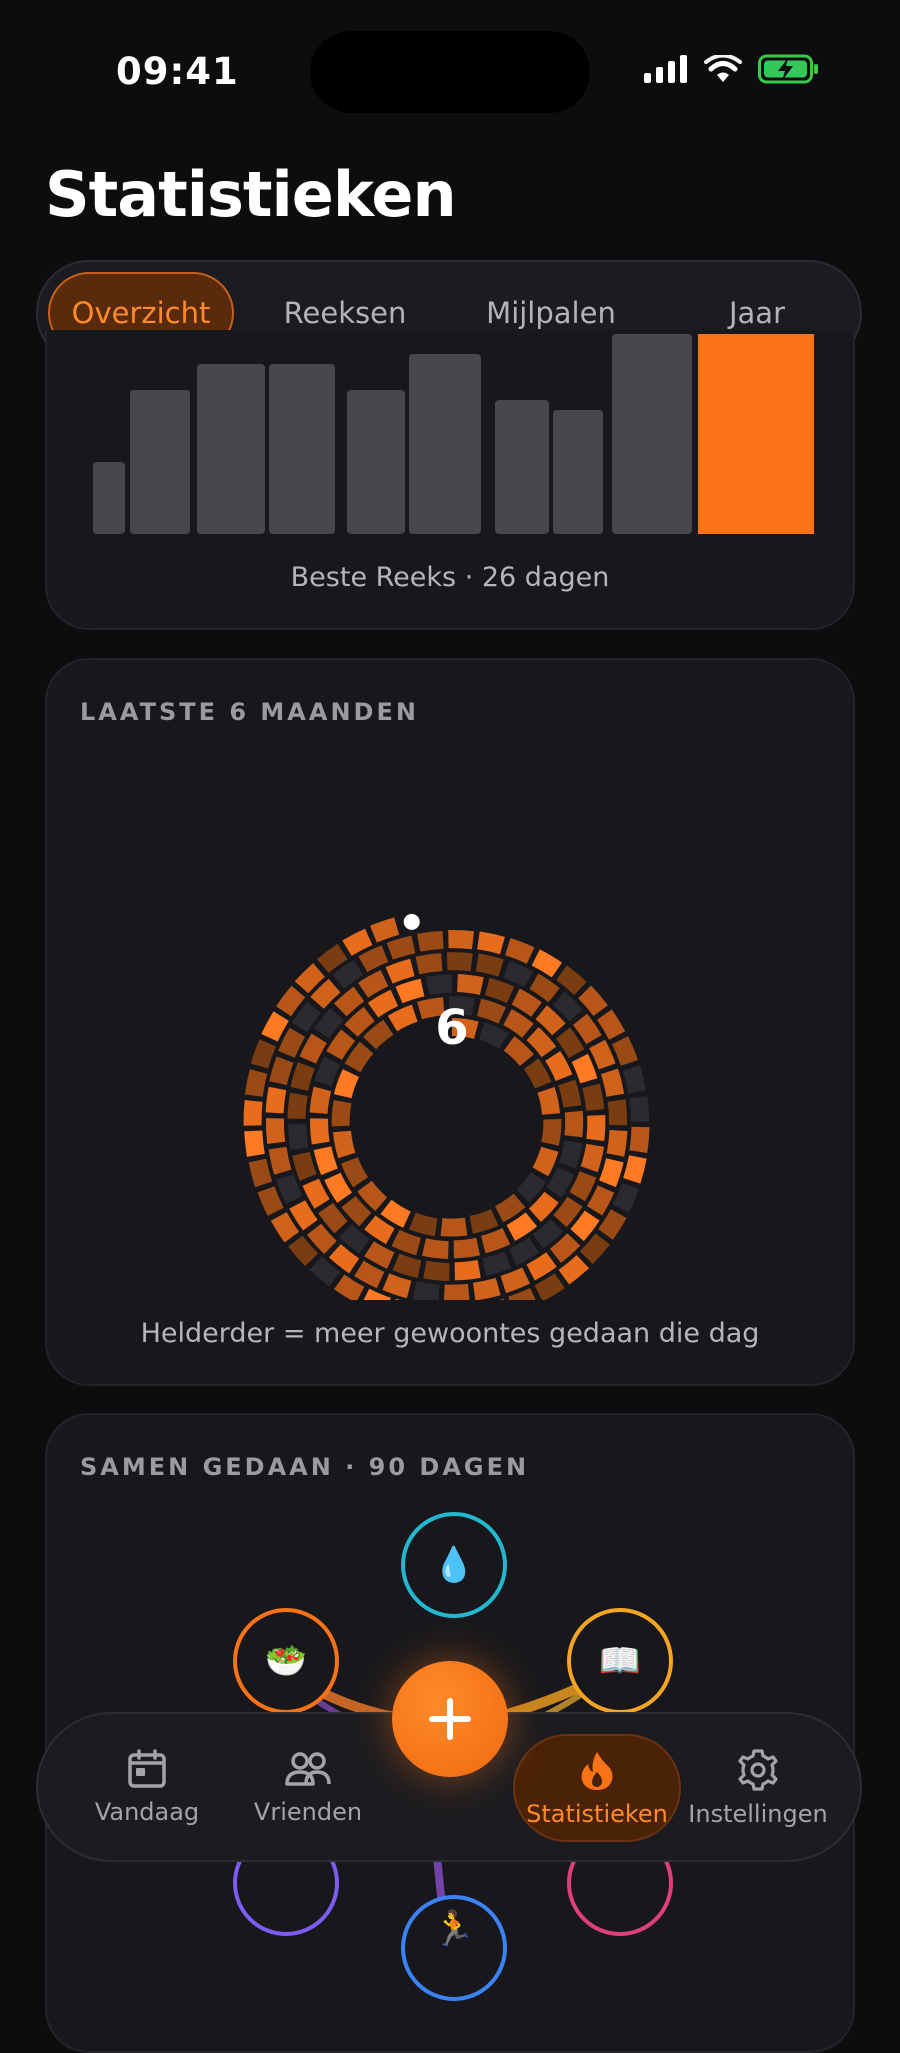 The height and width of the screenshot is (2053, 900). I want to click on best-streak-card: Beste Reeks · 26 dagen, so click(450, 480).